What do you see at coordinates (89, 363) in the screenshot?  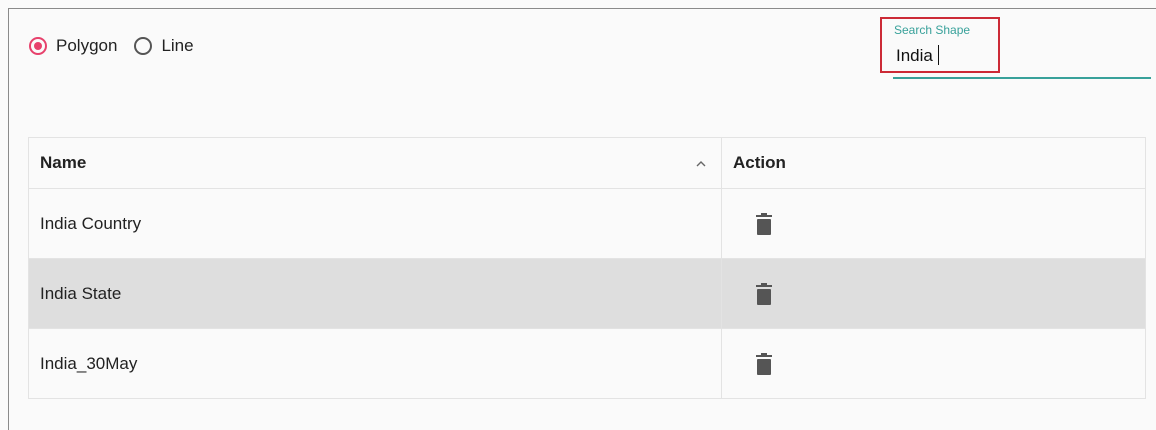 I see `row-name: India_30May` at bounding box center [89, 363].